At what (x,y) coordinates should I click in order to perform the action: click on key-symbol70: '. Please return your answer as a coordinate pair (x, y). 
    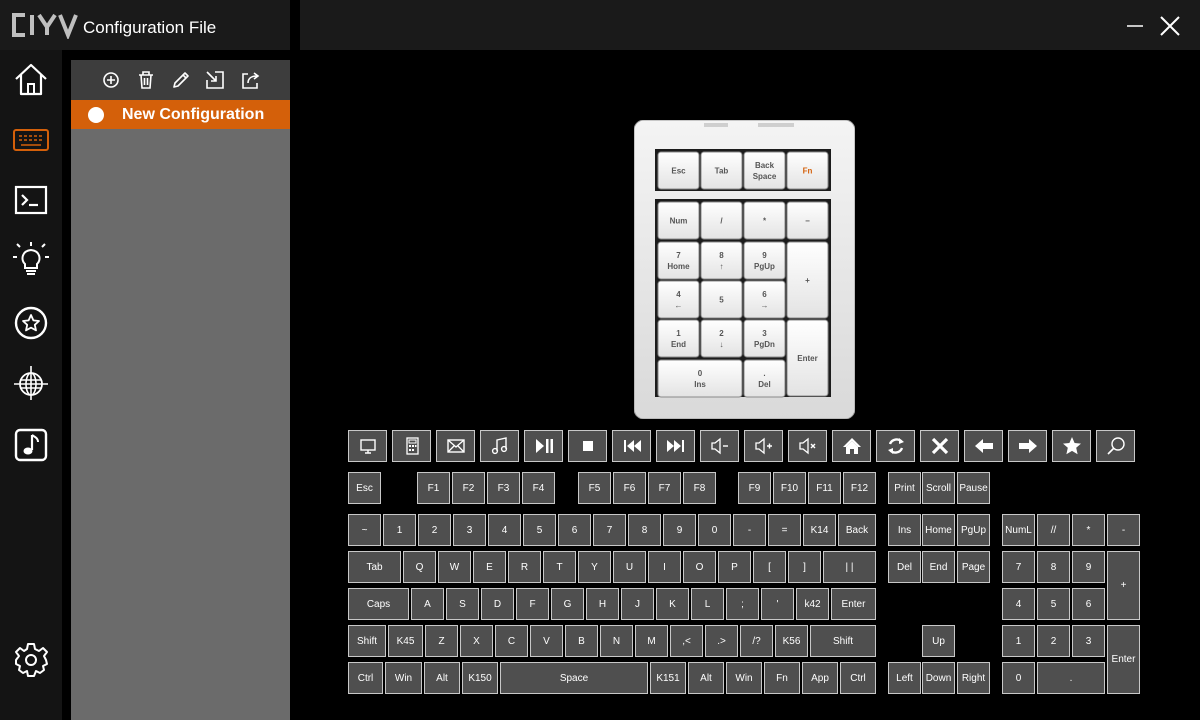
    Looking at the image, I should click on (777, 604).